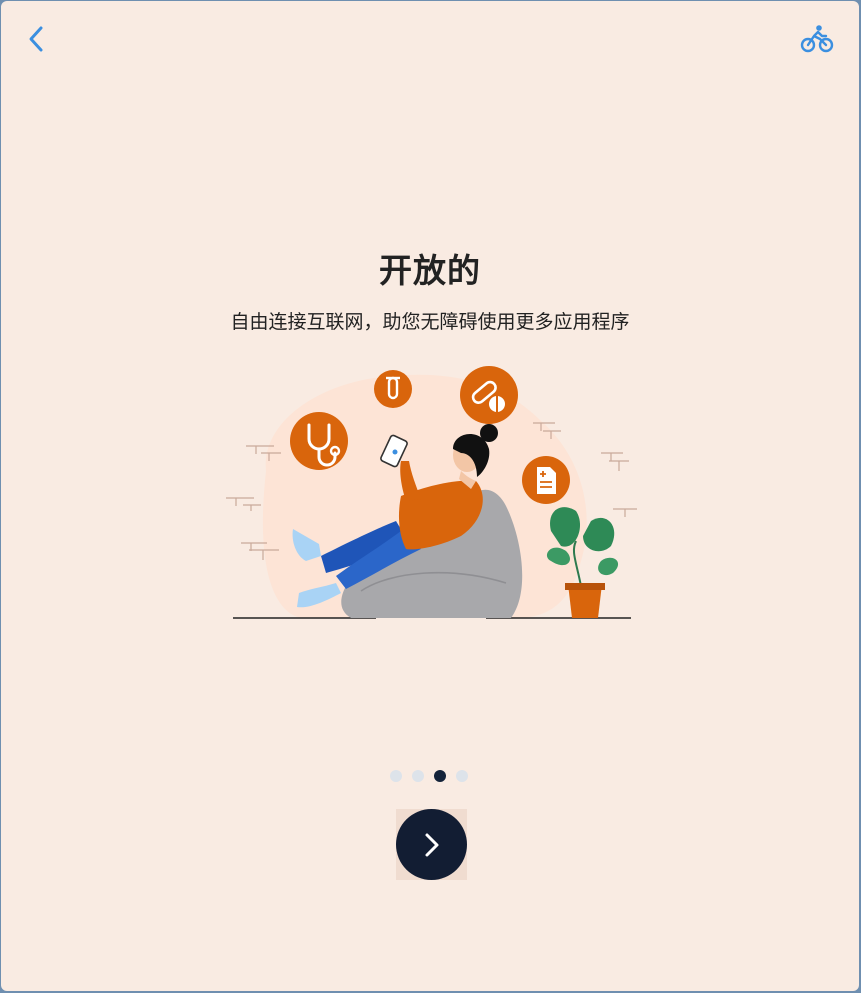  What do you see at coordinates (319, 441) in the screenshot?
I see `stethoscope-circle-icon` at bounding box center [319, 441].